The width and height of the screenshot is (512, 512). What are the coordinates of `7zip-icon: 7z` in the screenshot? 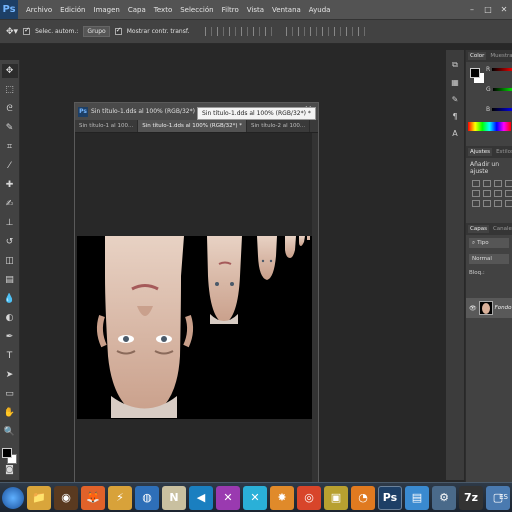 It's located at (471, 497).